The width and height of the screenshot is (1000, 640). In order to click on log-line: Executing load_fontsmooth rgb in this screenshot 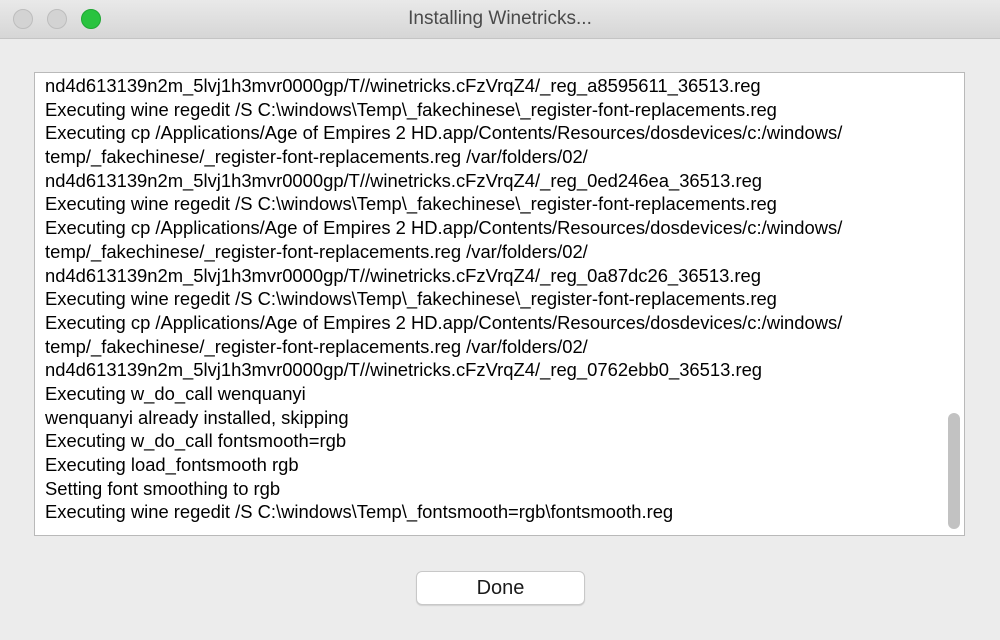, I will do `click(172, 464)`.